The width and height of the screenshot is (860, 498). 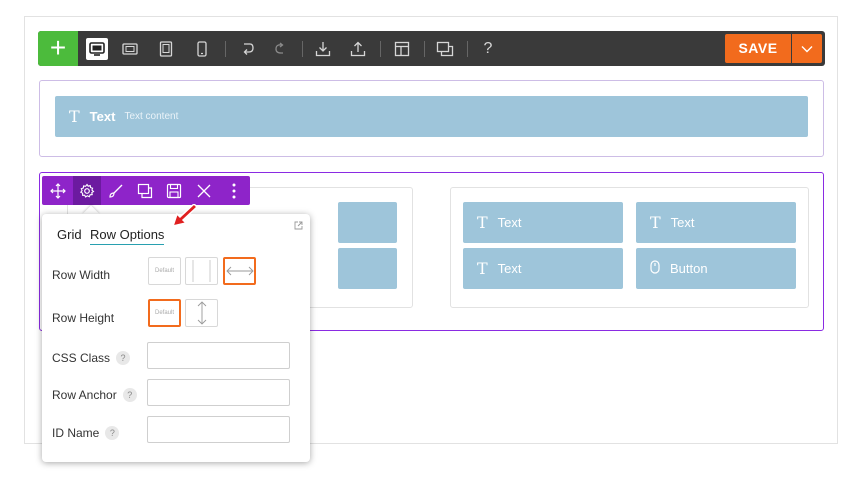 I want to click on css-class-label: CSS Class?, so click(x=91, y=358).